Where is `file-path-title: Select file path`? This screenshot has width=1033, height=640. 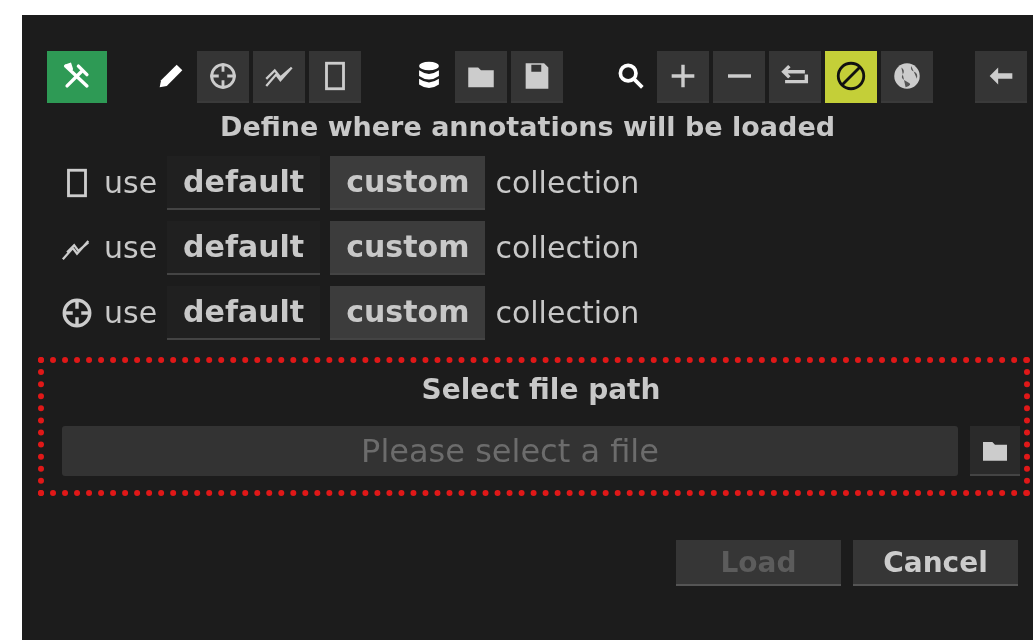 file-path-title: Select file path is located at coordinates (541, 389).